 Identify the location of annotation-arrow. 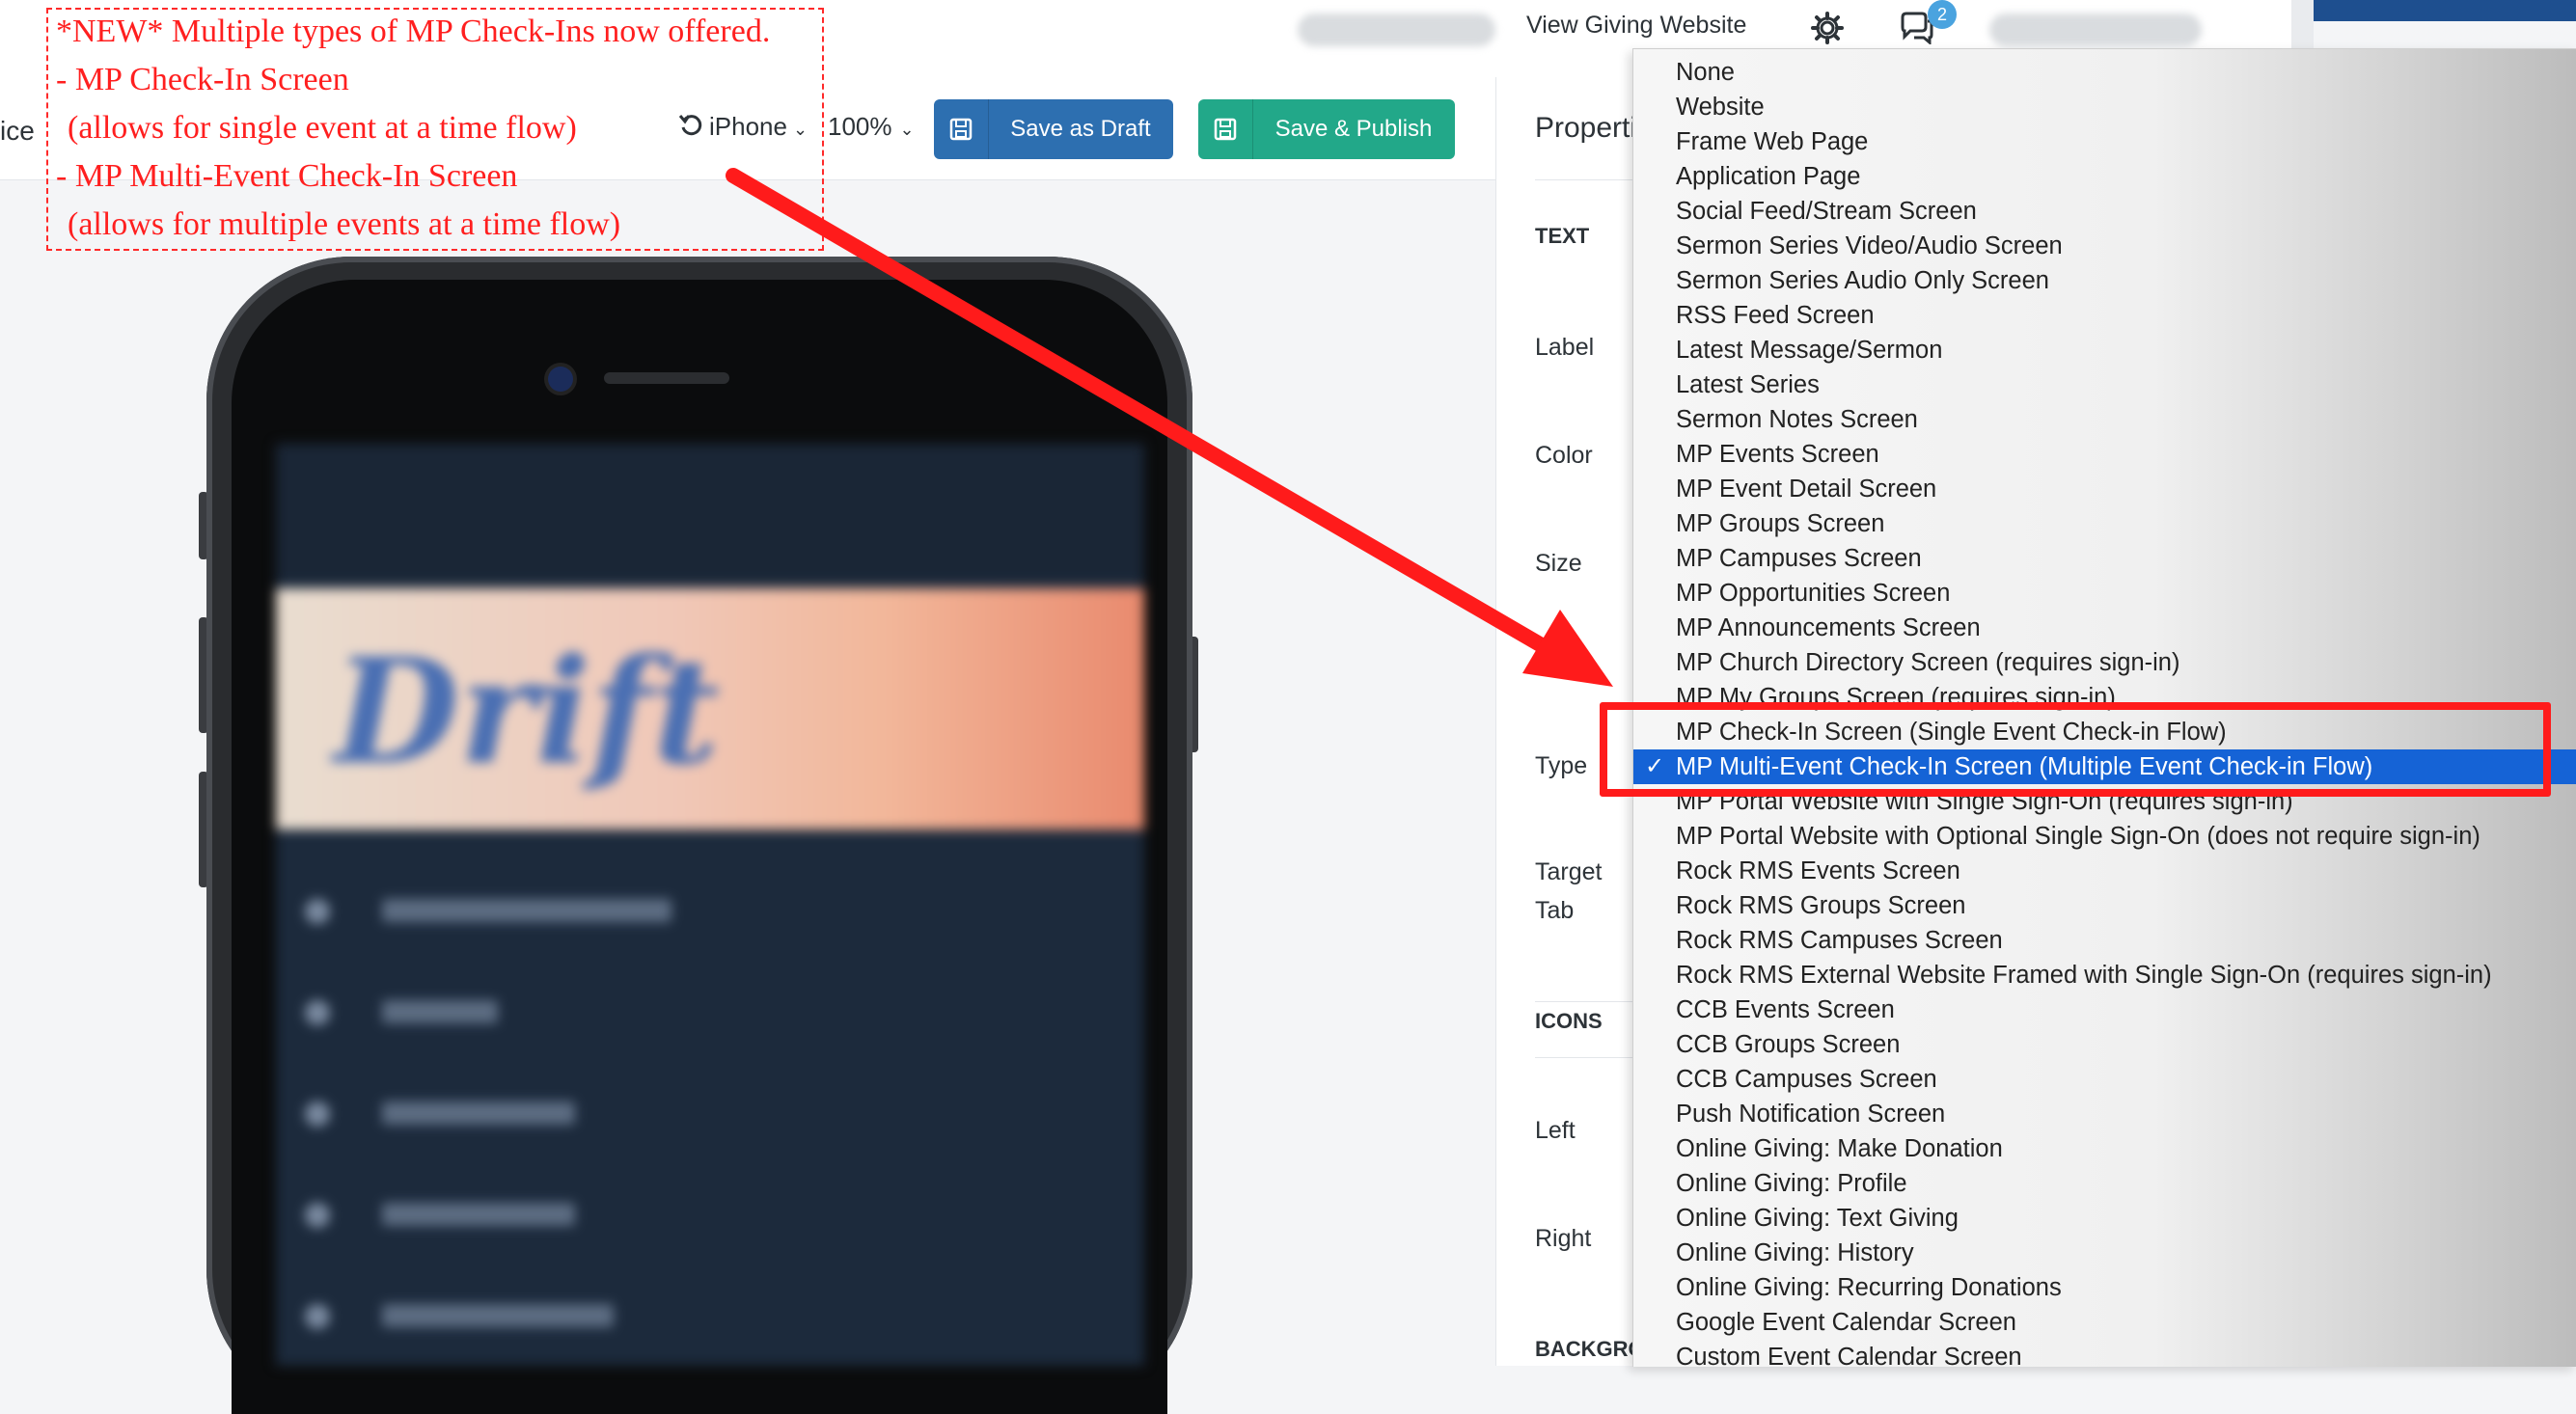
(1169, 427).